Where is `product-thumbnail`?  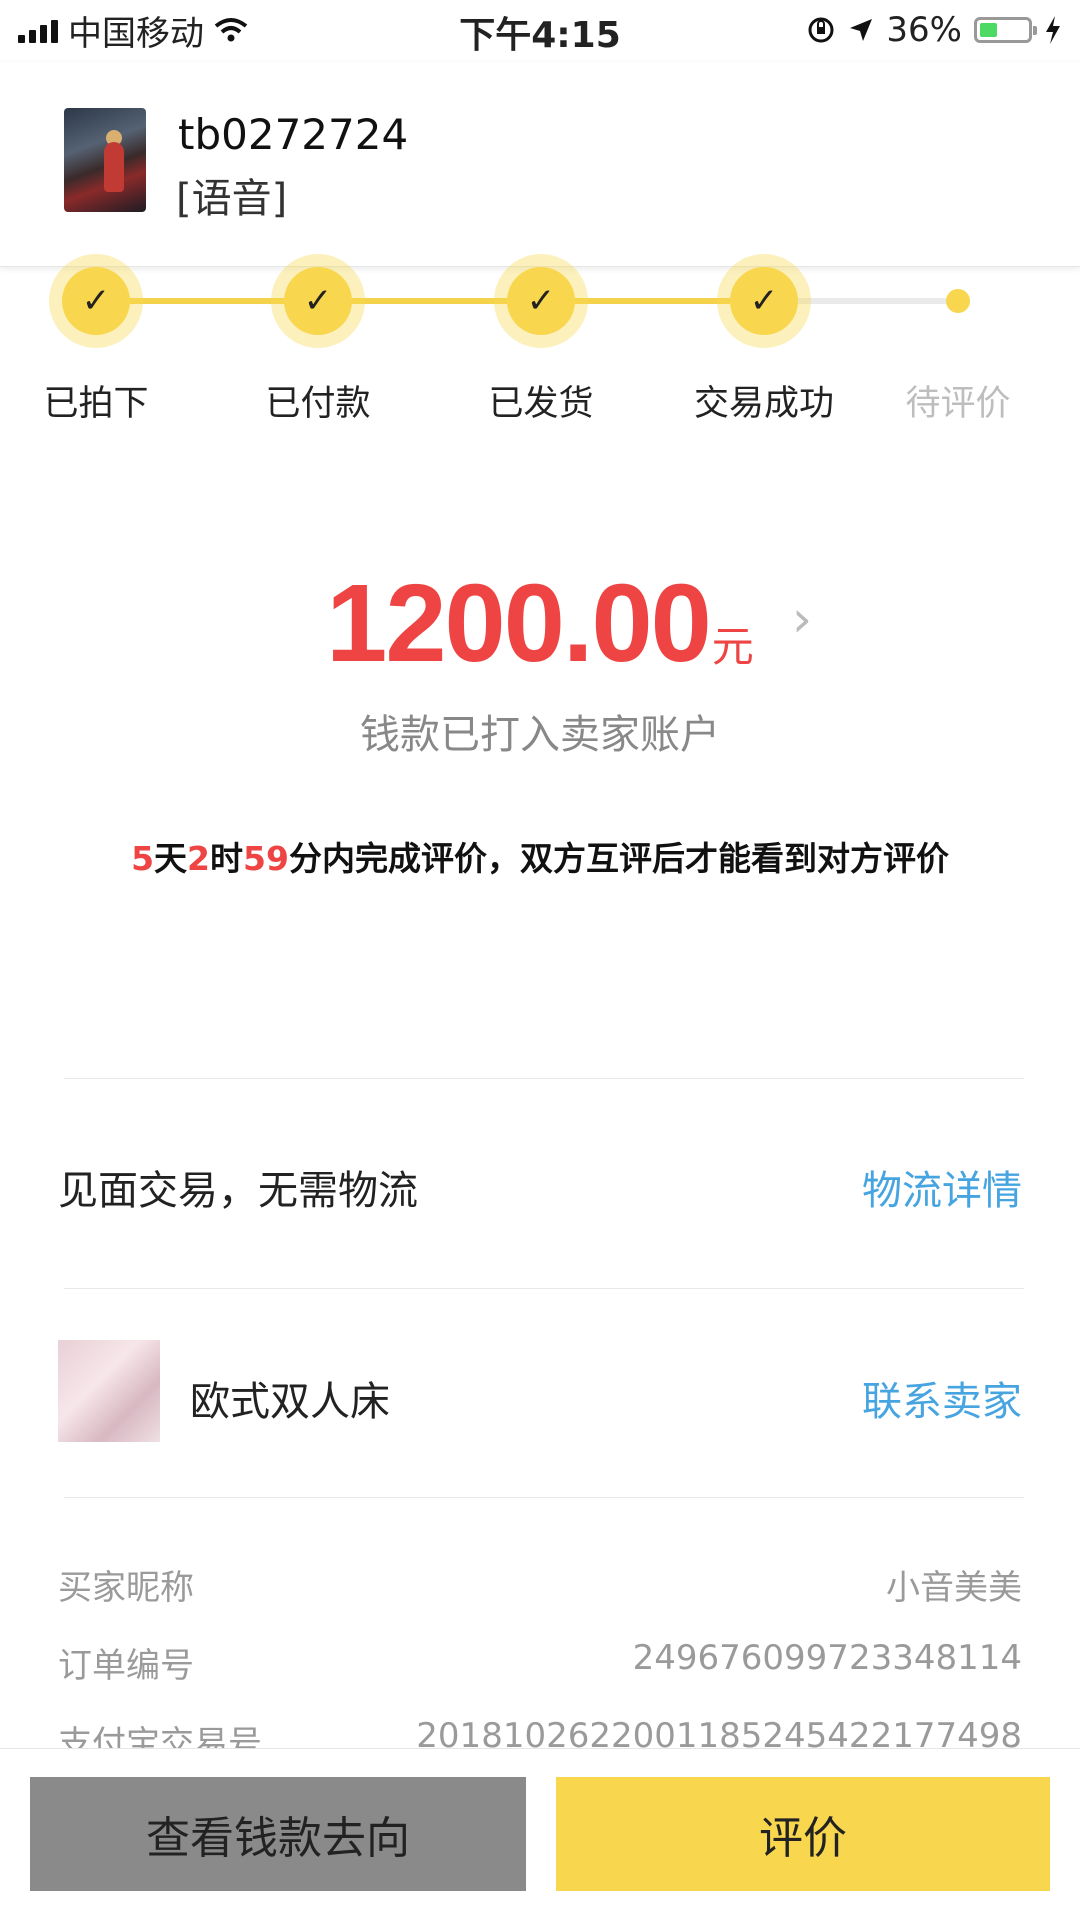
product-thumbnail is located at coordinates (109, 1391).